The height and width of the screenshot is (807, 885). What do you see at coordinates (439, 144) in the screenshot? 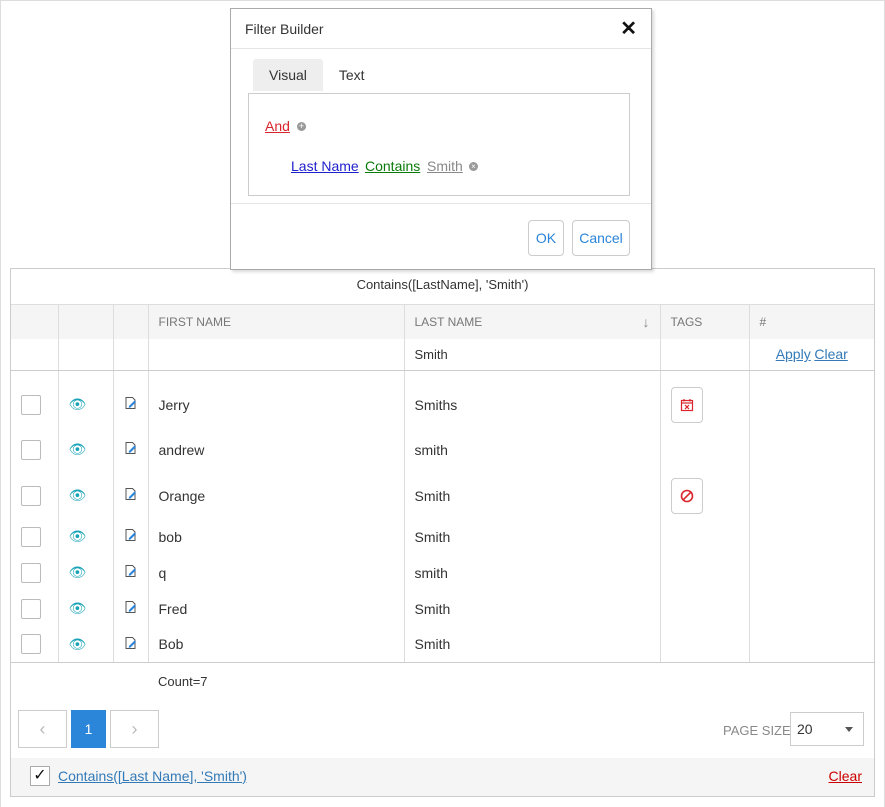
I see `filter-builder-body: And + Last Name Contains Smith ×` at bounding box center [439, 144].